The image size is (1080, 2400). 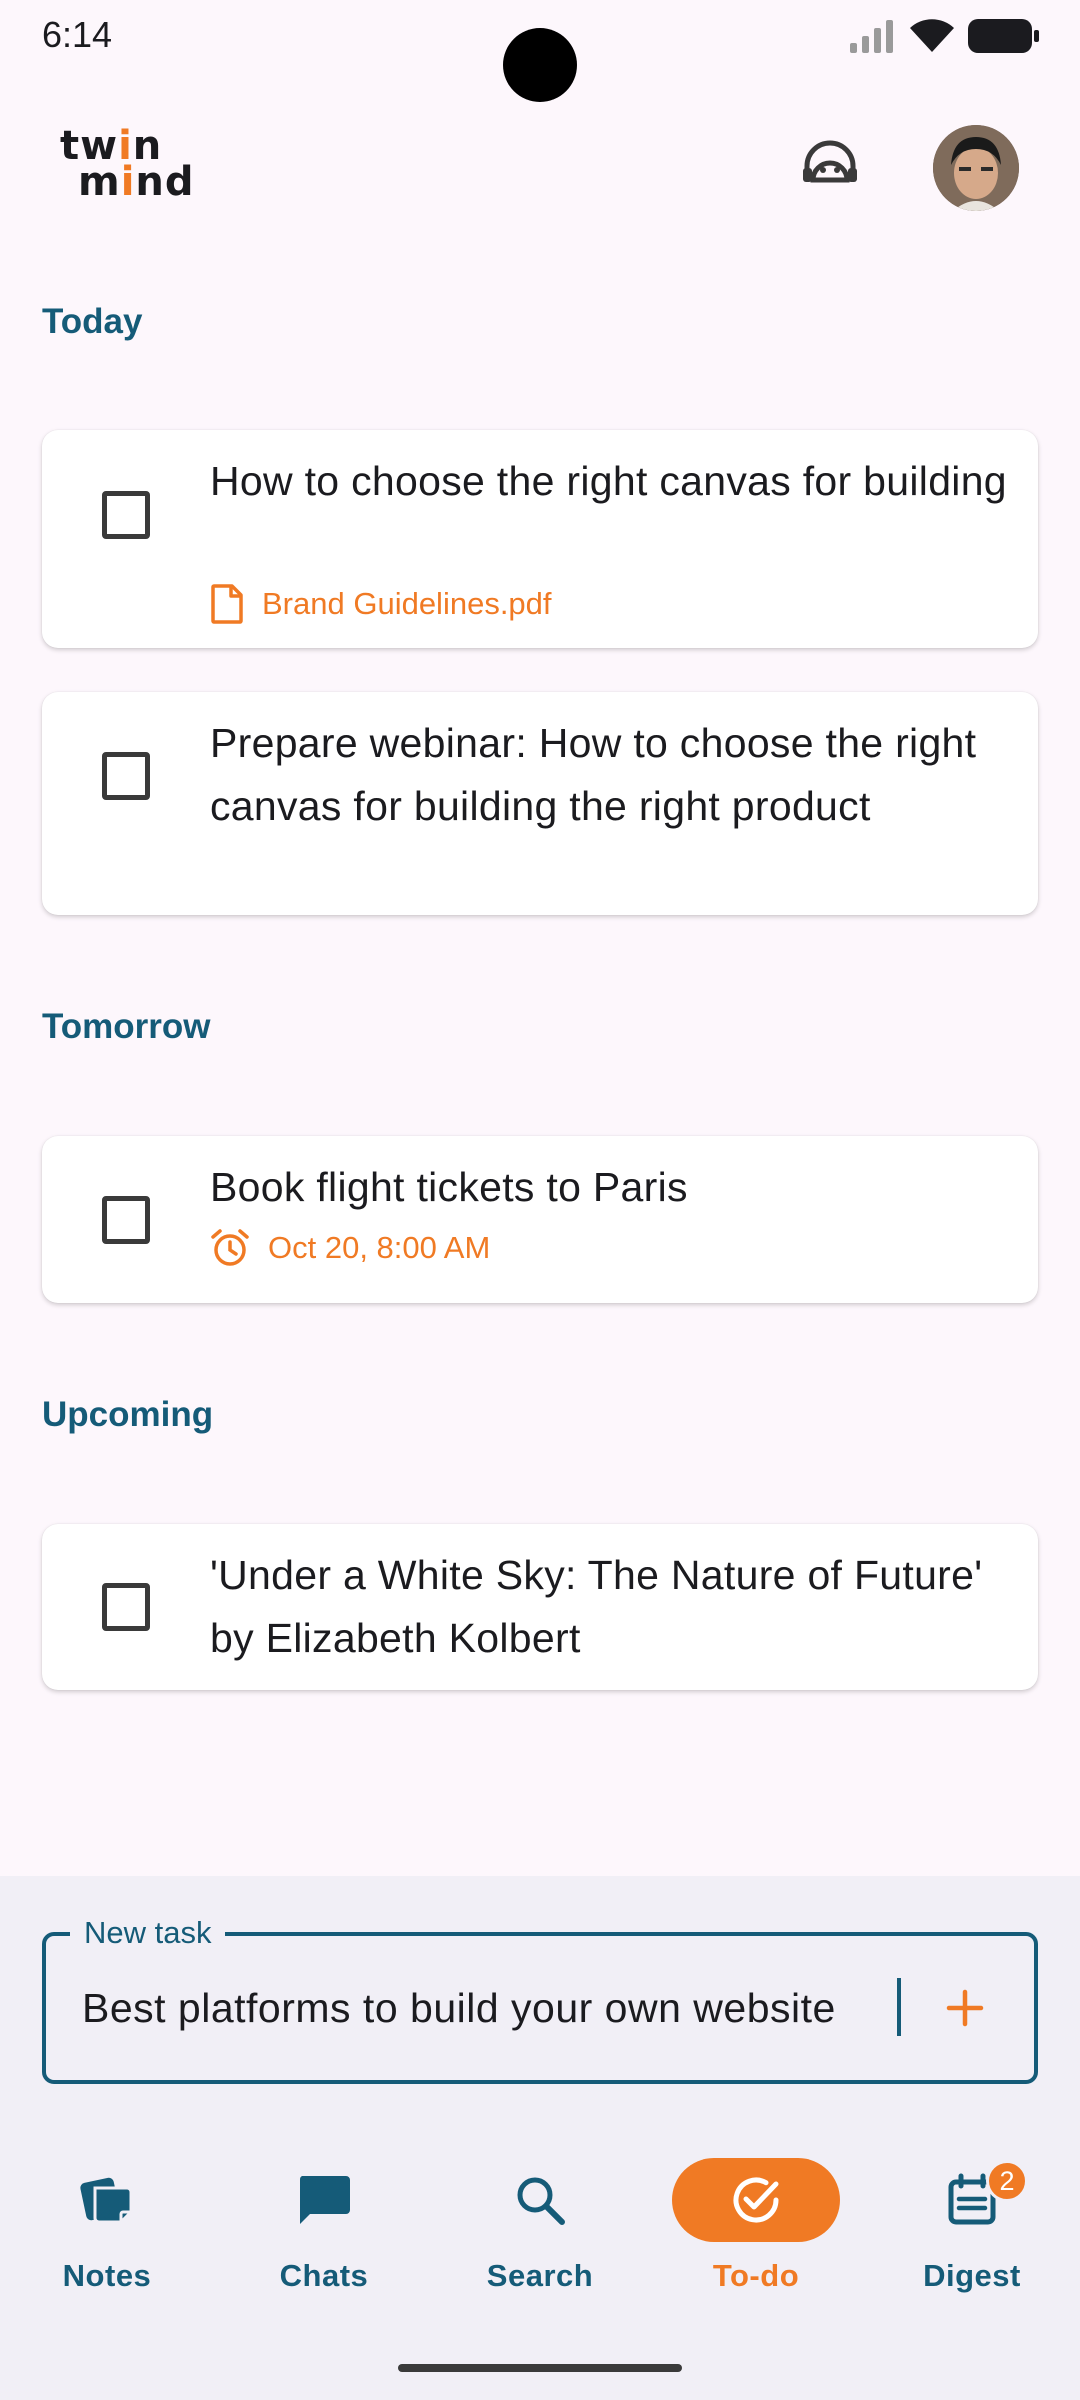 What do you see at coordinates (972, 2225) in the screenshot?
I see `nav-digest: 2 Digest` at bounding box center [972, 2225].